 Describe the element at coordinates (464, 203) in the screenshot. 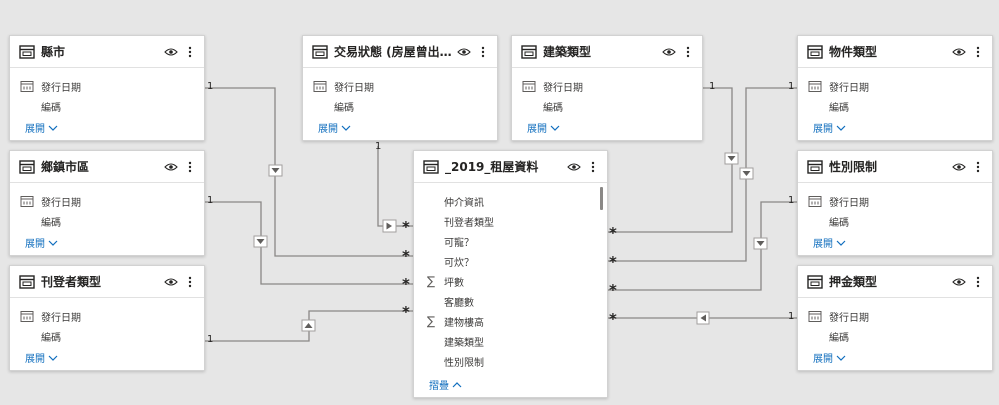

I see `field-label: 仲介資訊` at that location.